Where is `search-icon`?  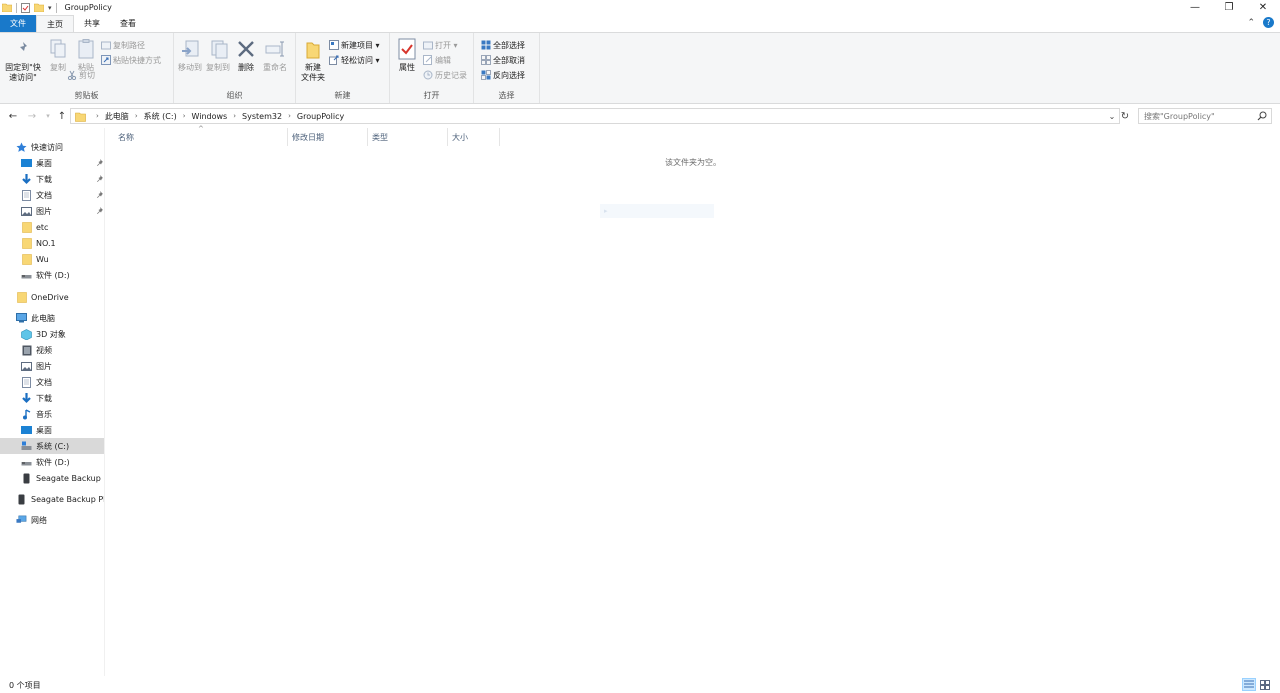
search-icon is located at coordinates (1262, 117).